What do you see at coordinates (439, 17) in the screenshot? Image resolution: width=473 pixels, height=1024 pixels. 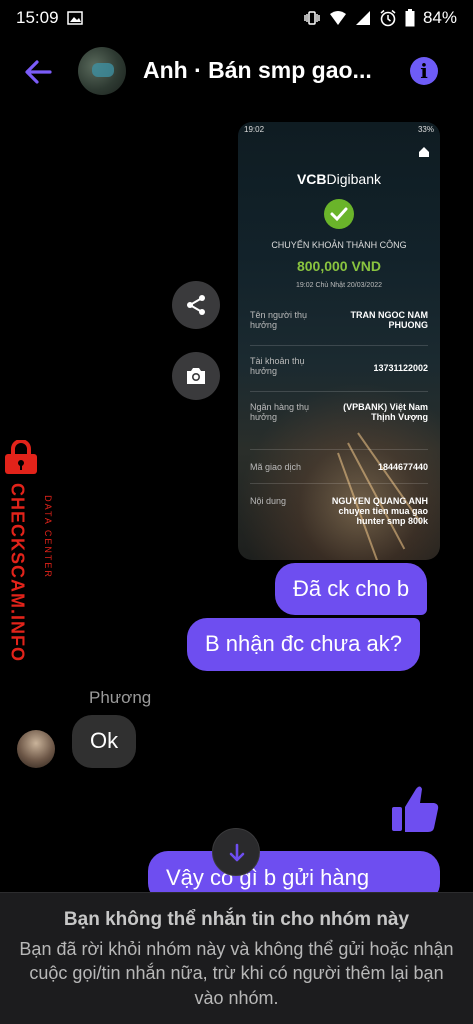 I see `battery-percent: 84%` at bounding box center [439, 17].